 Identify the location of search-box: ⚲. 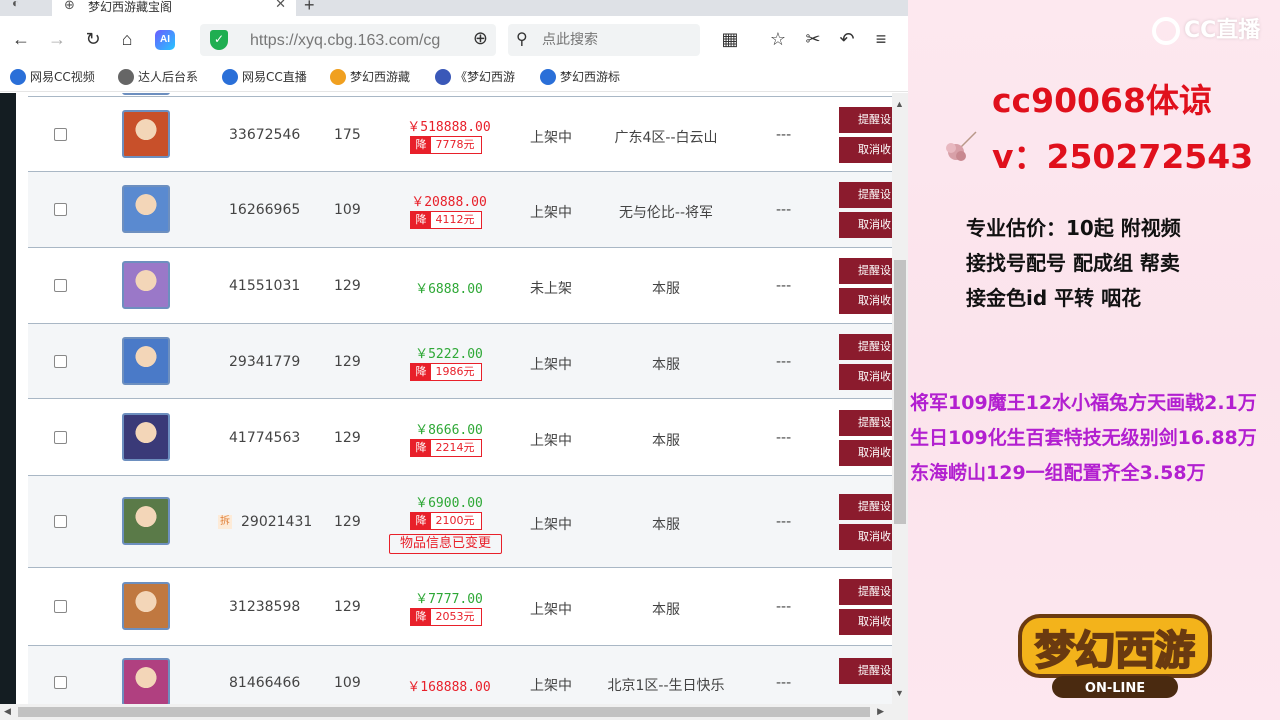
(604, 40).